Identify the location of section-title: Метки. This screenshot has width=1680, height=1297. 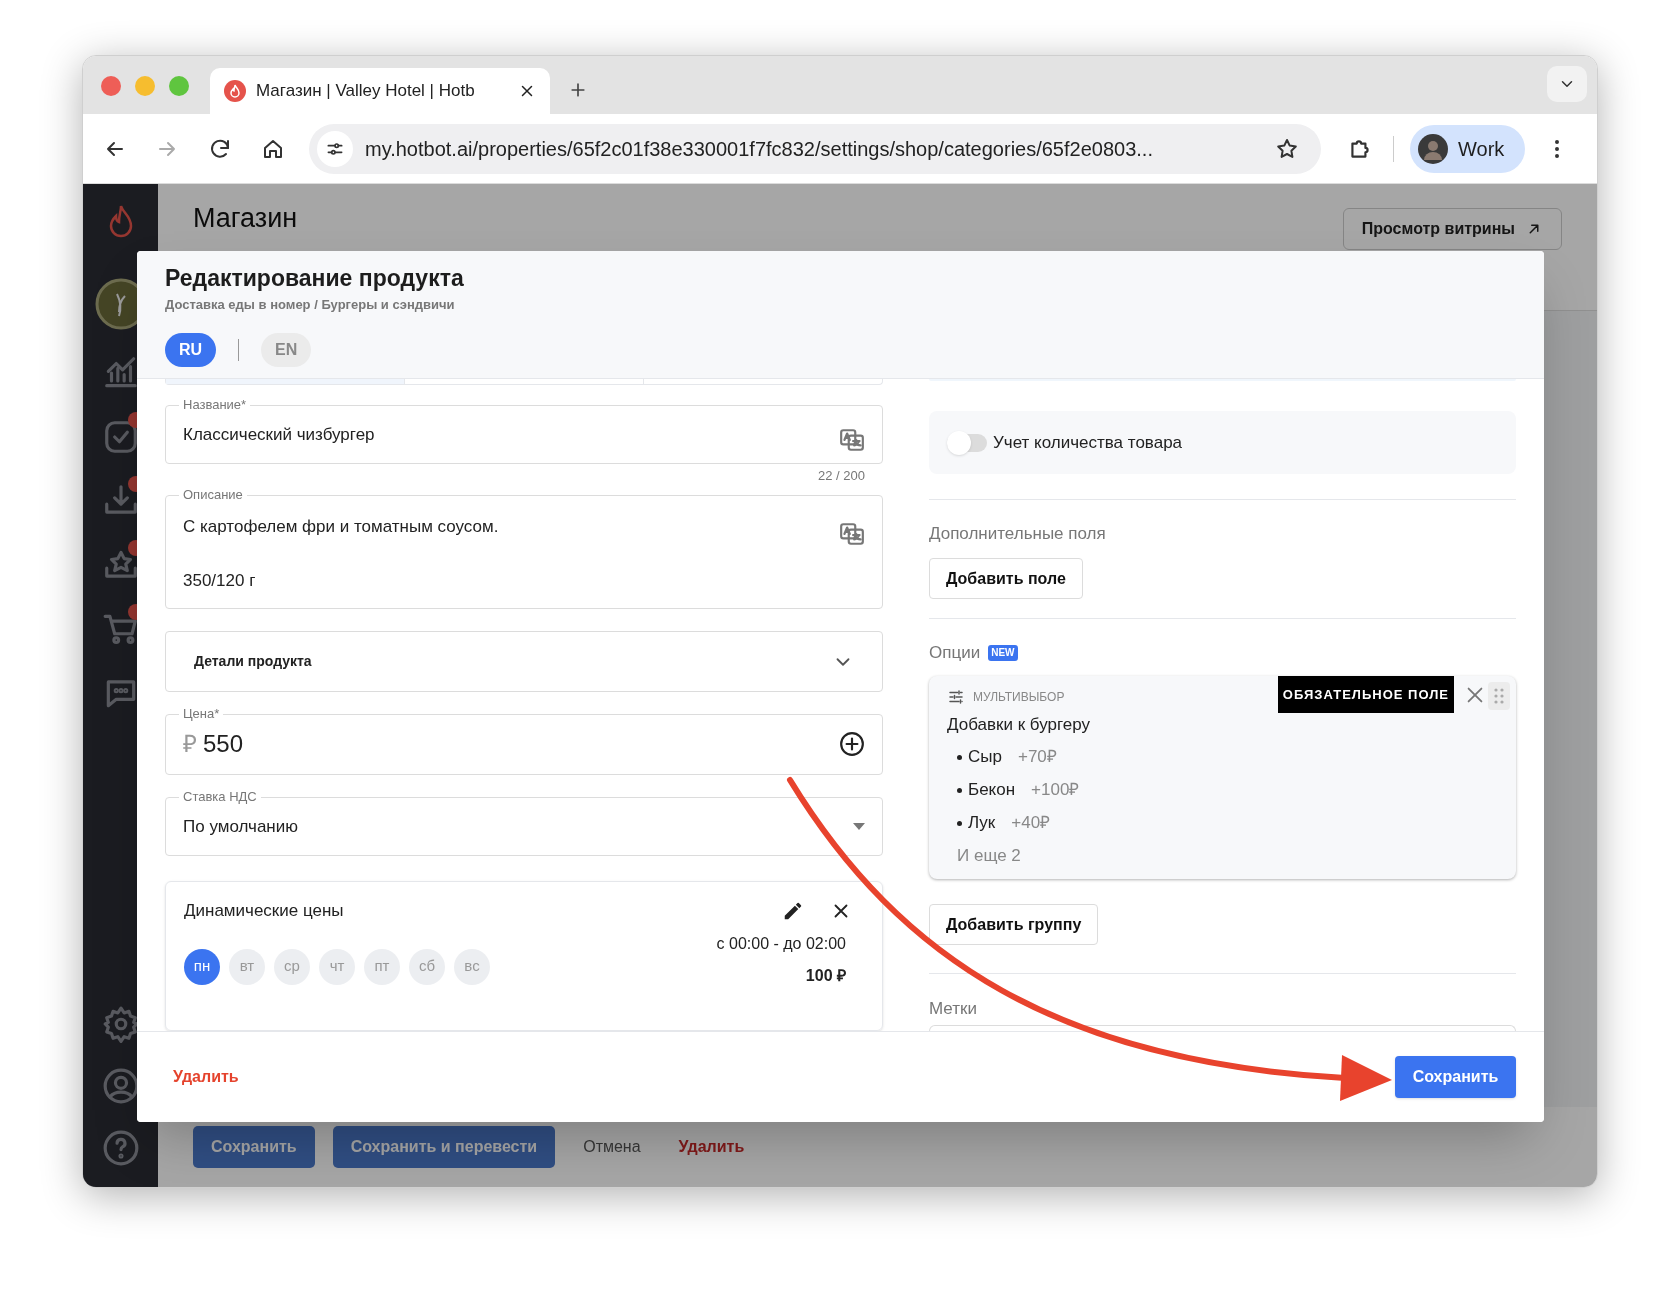
(953, 1009).